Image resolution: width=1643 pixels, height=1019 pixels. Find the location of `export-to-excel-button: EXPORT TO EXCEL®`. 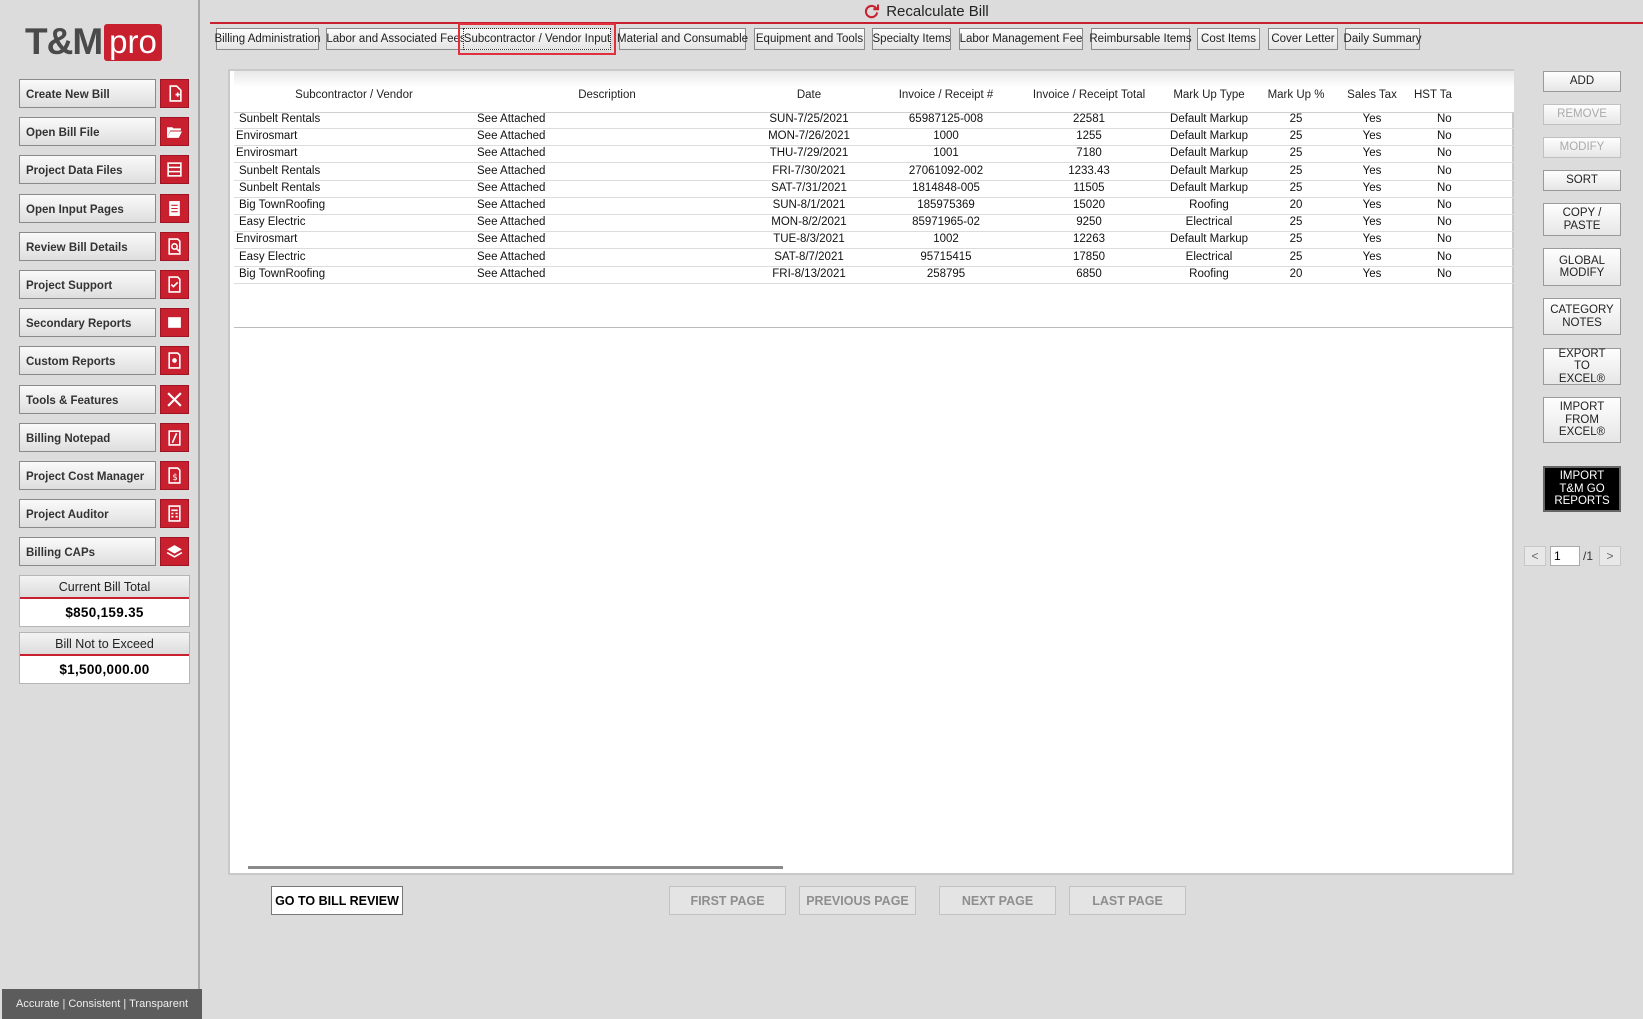

export-to-excel-button: EXPORT TO EXCEL® is located at coordinates (1582, 366).